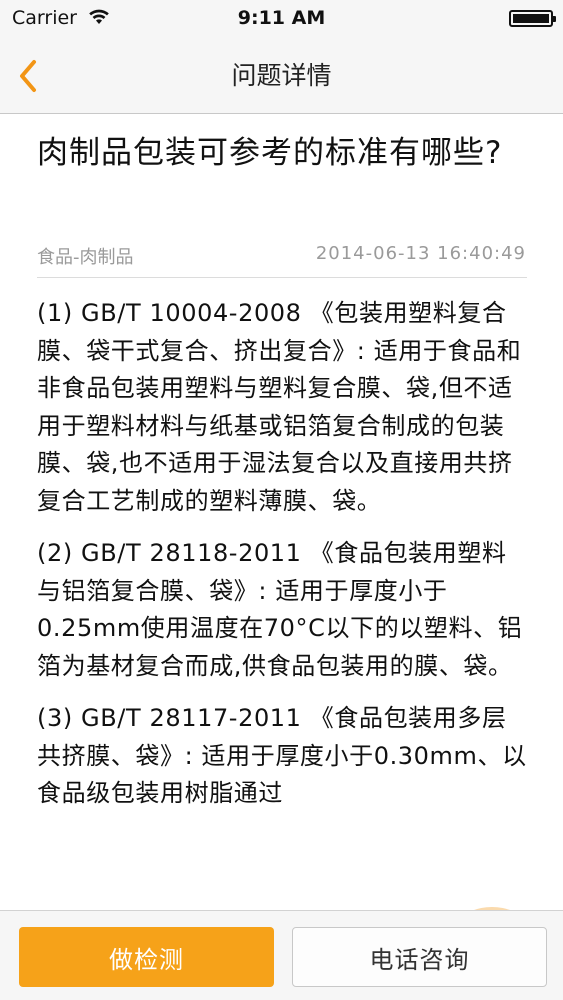 This screenshot has width=563, height=1000. I want to click on divider, so click(282, 277).